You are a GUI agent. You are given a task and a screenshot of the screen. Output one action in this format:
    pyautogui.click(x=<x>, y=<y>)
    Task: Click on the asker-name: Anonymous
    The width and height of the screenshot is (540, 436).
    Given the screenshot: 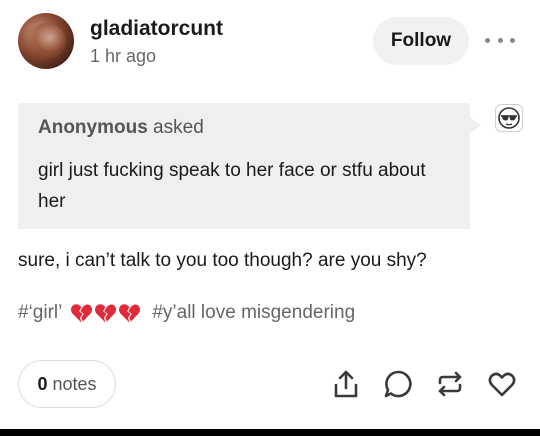 What is the action you would take?
    pyautogui.click(x=93, y=127)
    